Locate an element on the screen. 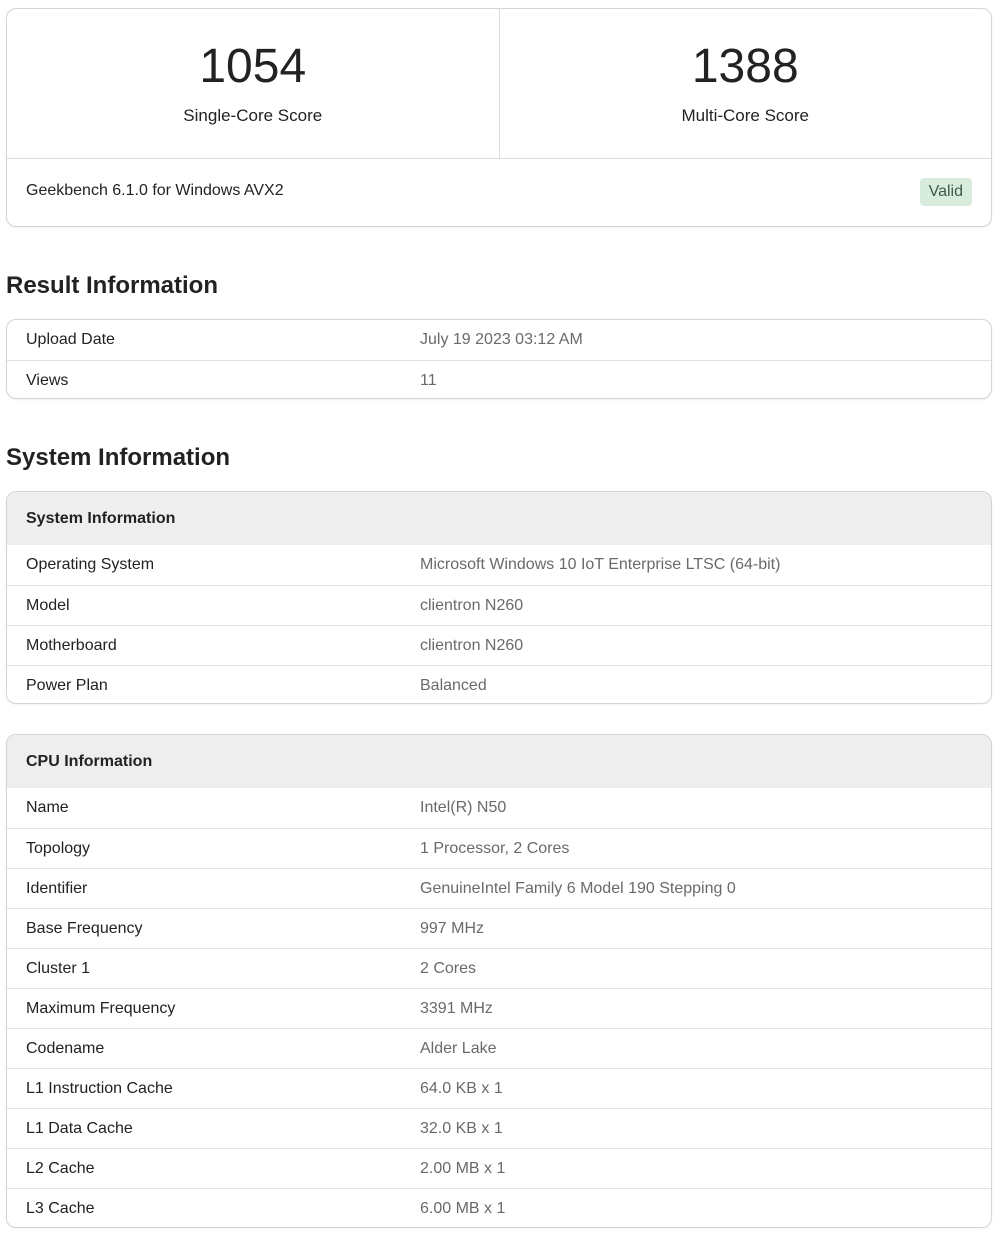 Image resolution: width=1000 pixels, height=1235 pixels. table-row: Motherboard clientron N260 is located at coordinates (499, 645).